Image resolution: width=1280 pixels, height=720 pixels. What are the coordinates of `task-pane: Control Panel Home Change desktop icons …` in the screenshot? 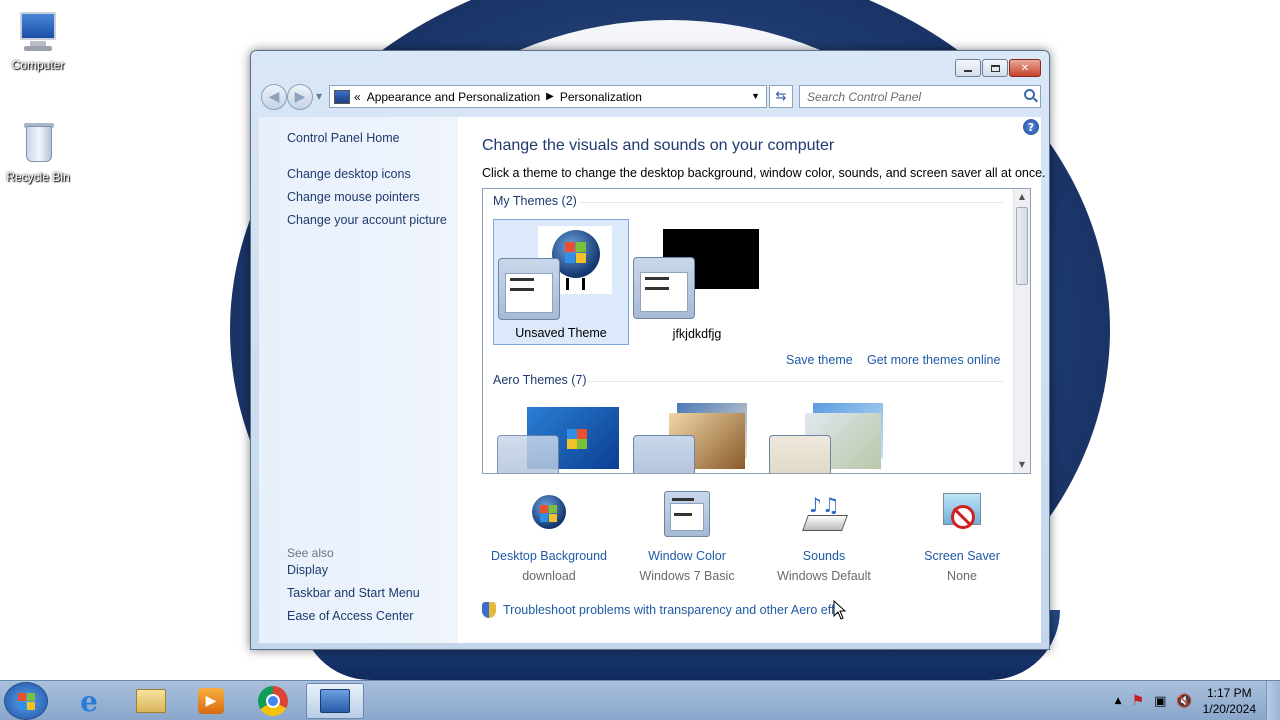 It's located at (358, 380).